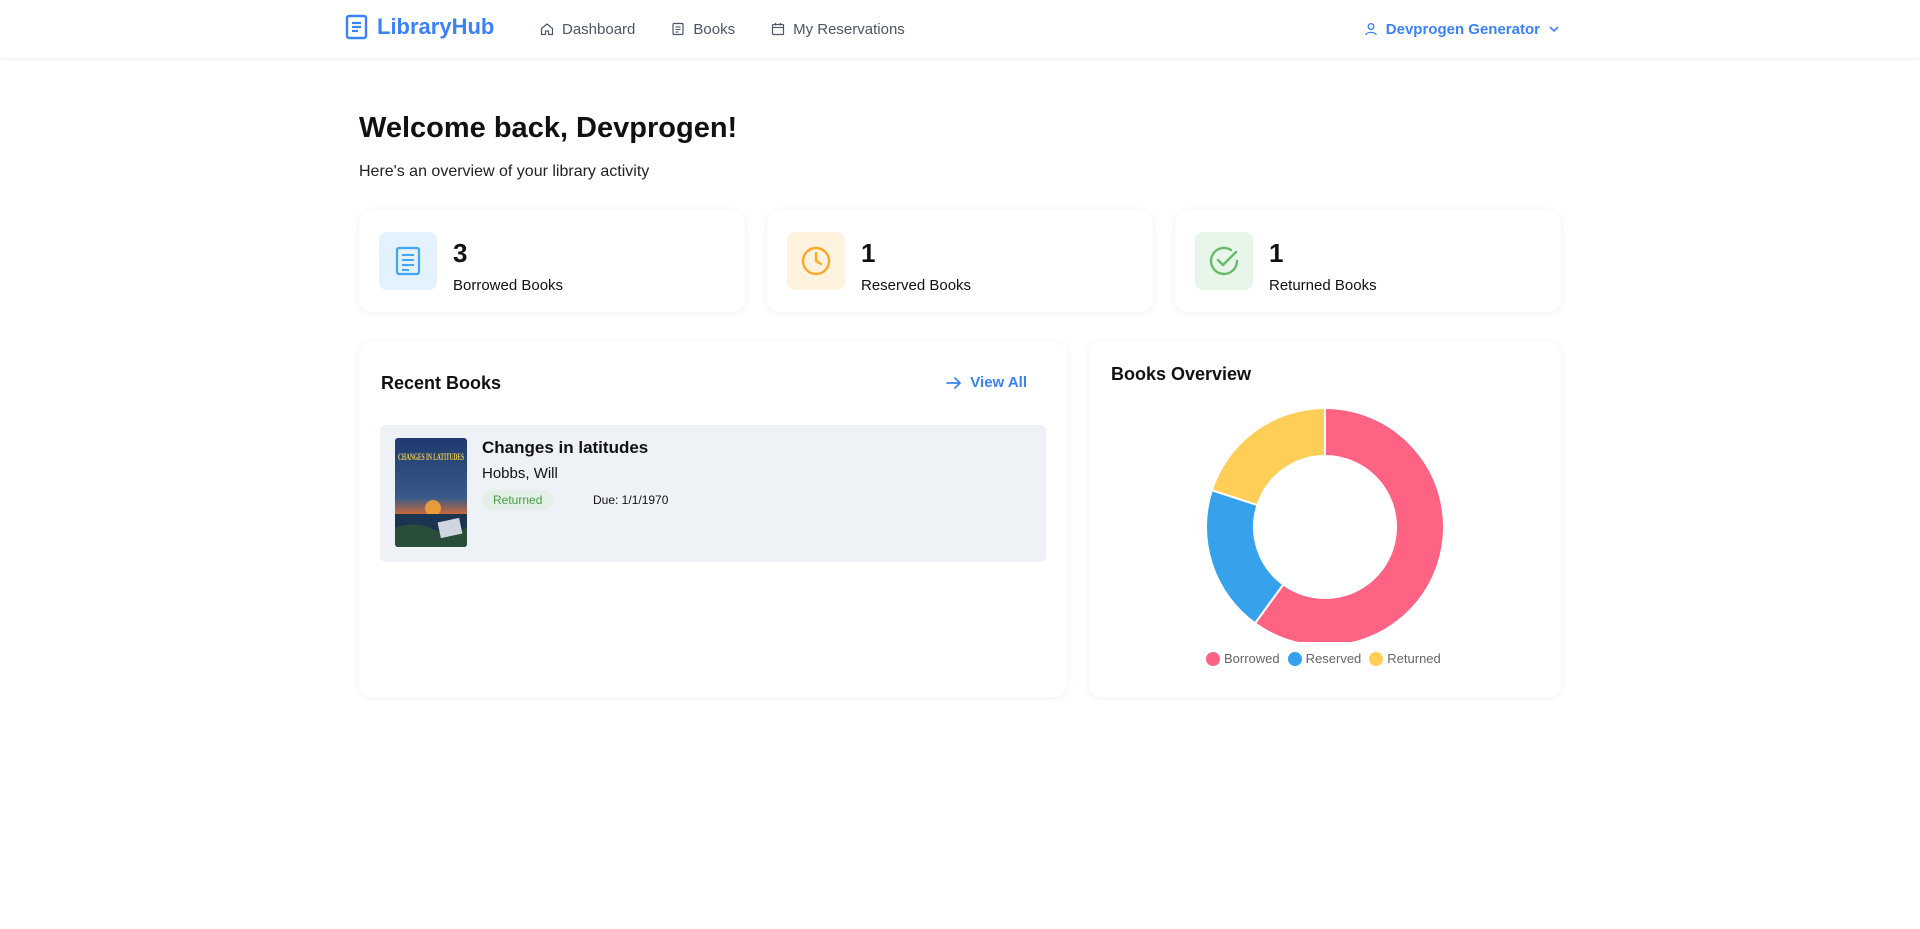 This screenshot has width=1920, height=929. Describe the element at coordinates (1414, 658) in the screenshot. I see `legend-label: Returned` at that location.